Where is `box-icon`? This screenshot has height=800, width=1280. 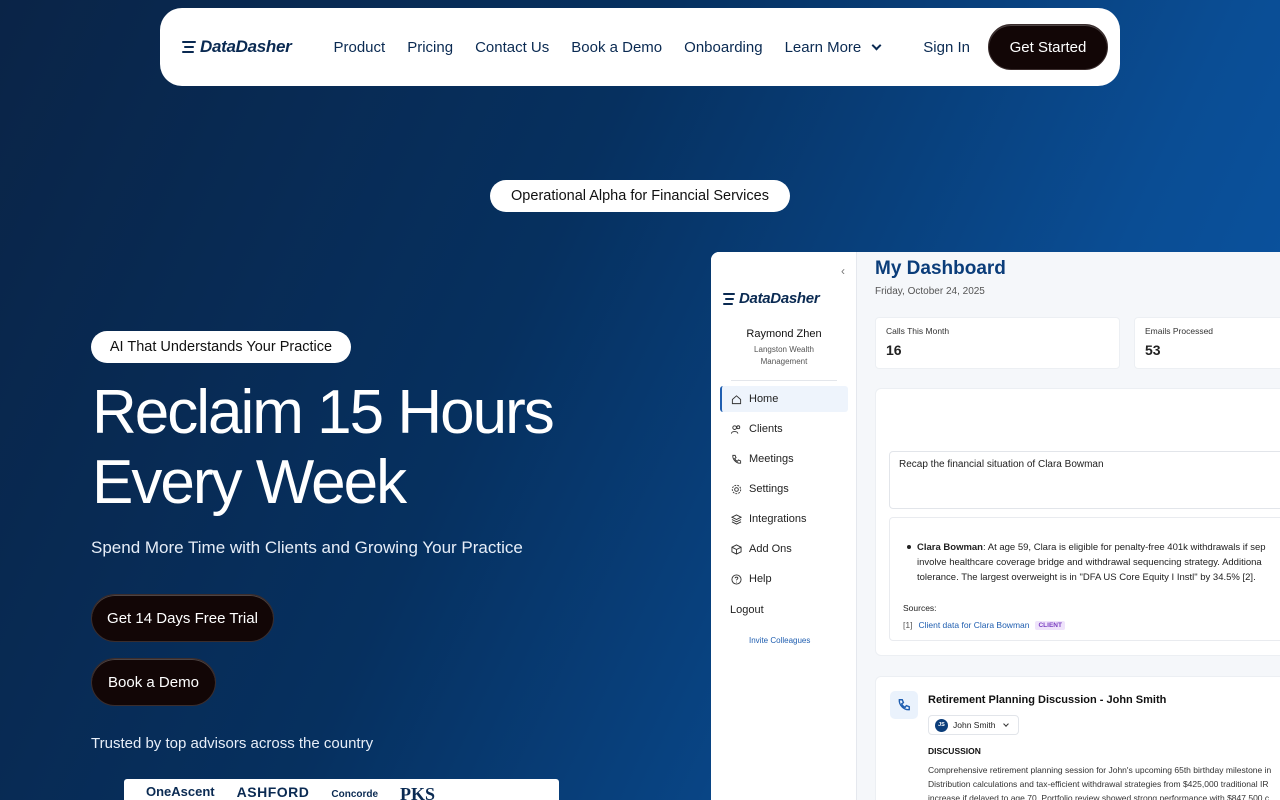
box-icon is located at coordinates (736, 549).